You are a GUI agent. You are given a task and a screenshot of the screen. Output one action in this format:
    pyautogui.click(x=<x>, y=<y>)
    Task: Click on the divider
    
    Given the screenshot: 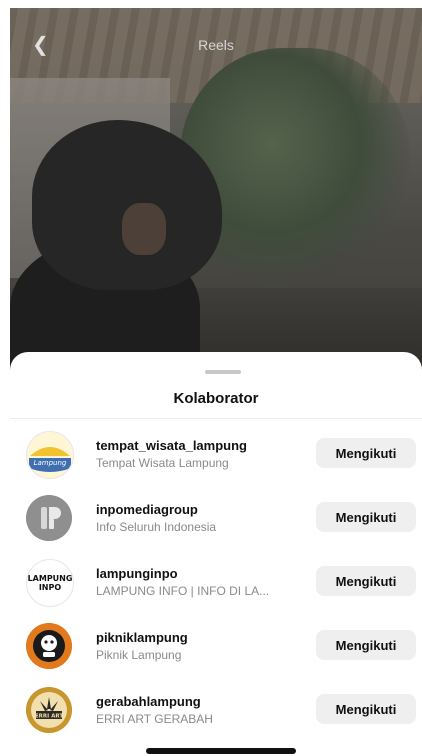 What is the action you would take?
    pyautogui.click(x=216, y=418)
    